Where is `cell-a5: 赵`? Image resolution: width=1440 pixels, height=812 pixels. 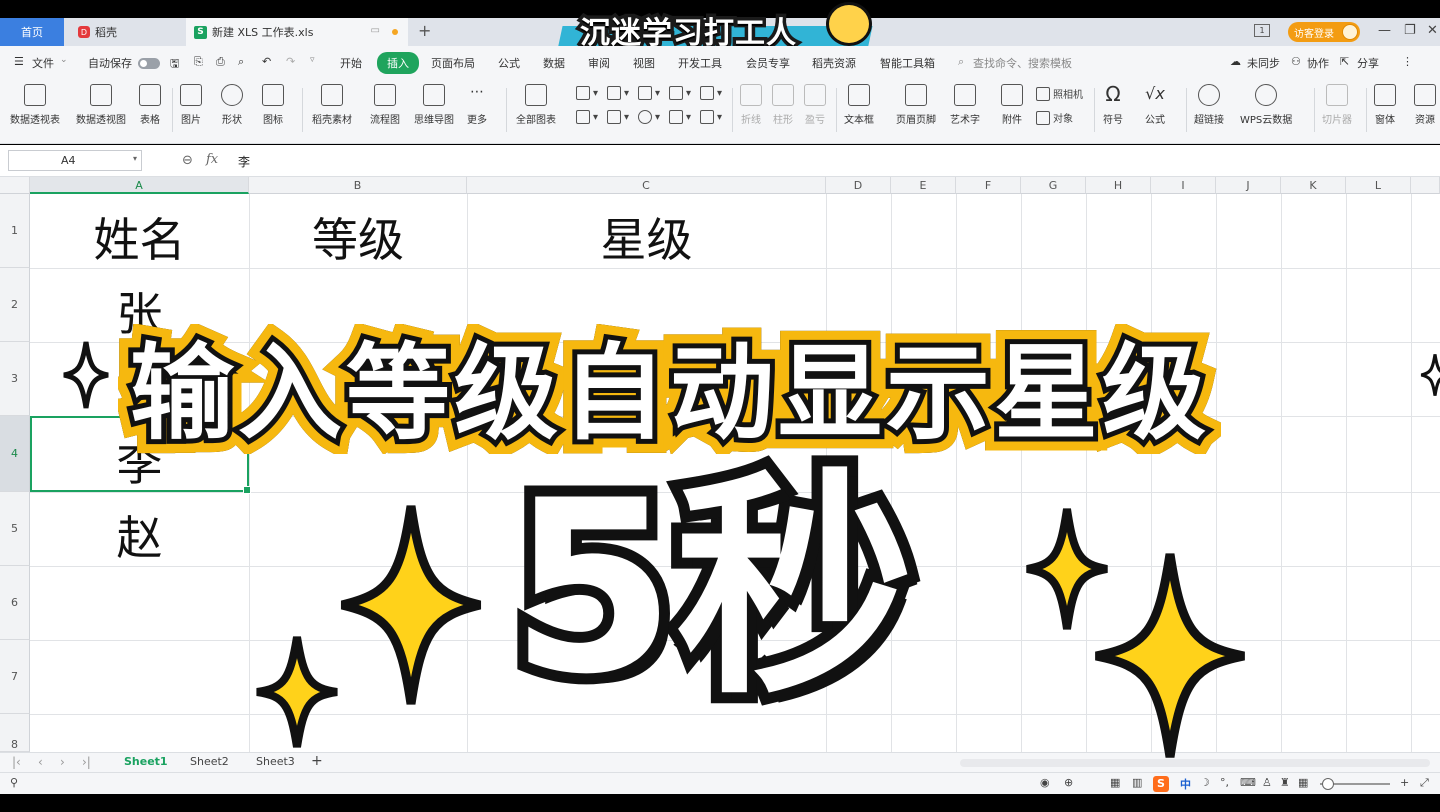
cell-a5: 赵 is located at coordinates (139, 535).